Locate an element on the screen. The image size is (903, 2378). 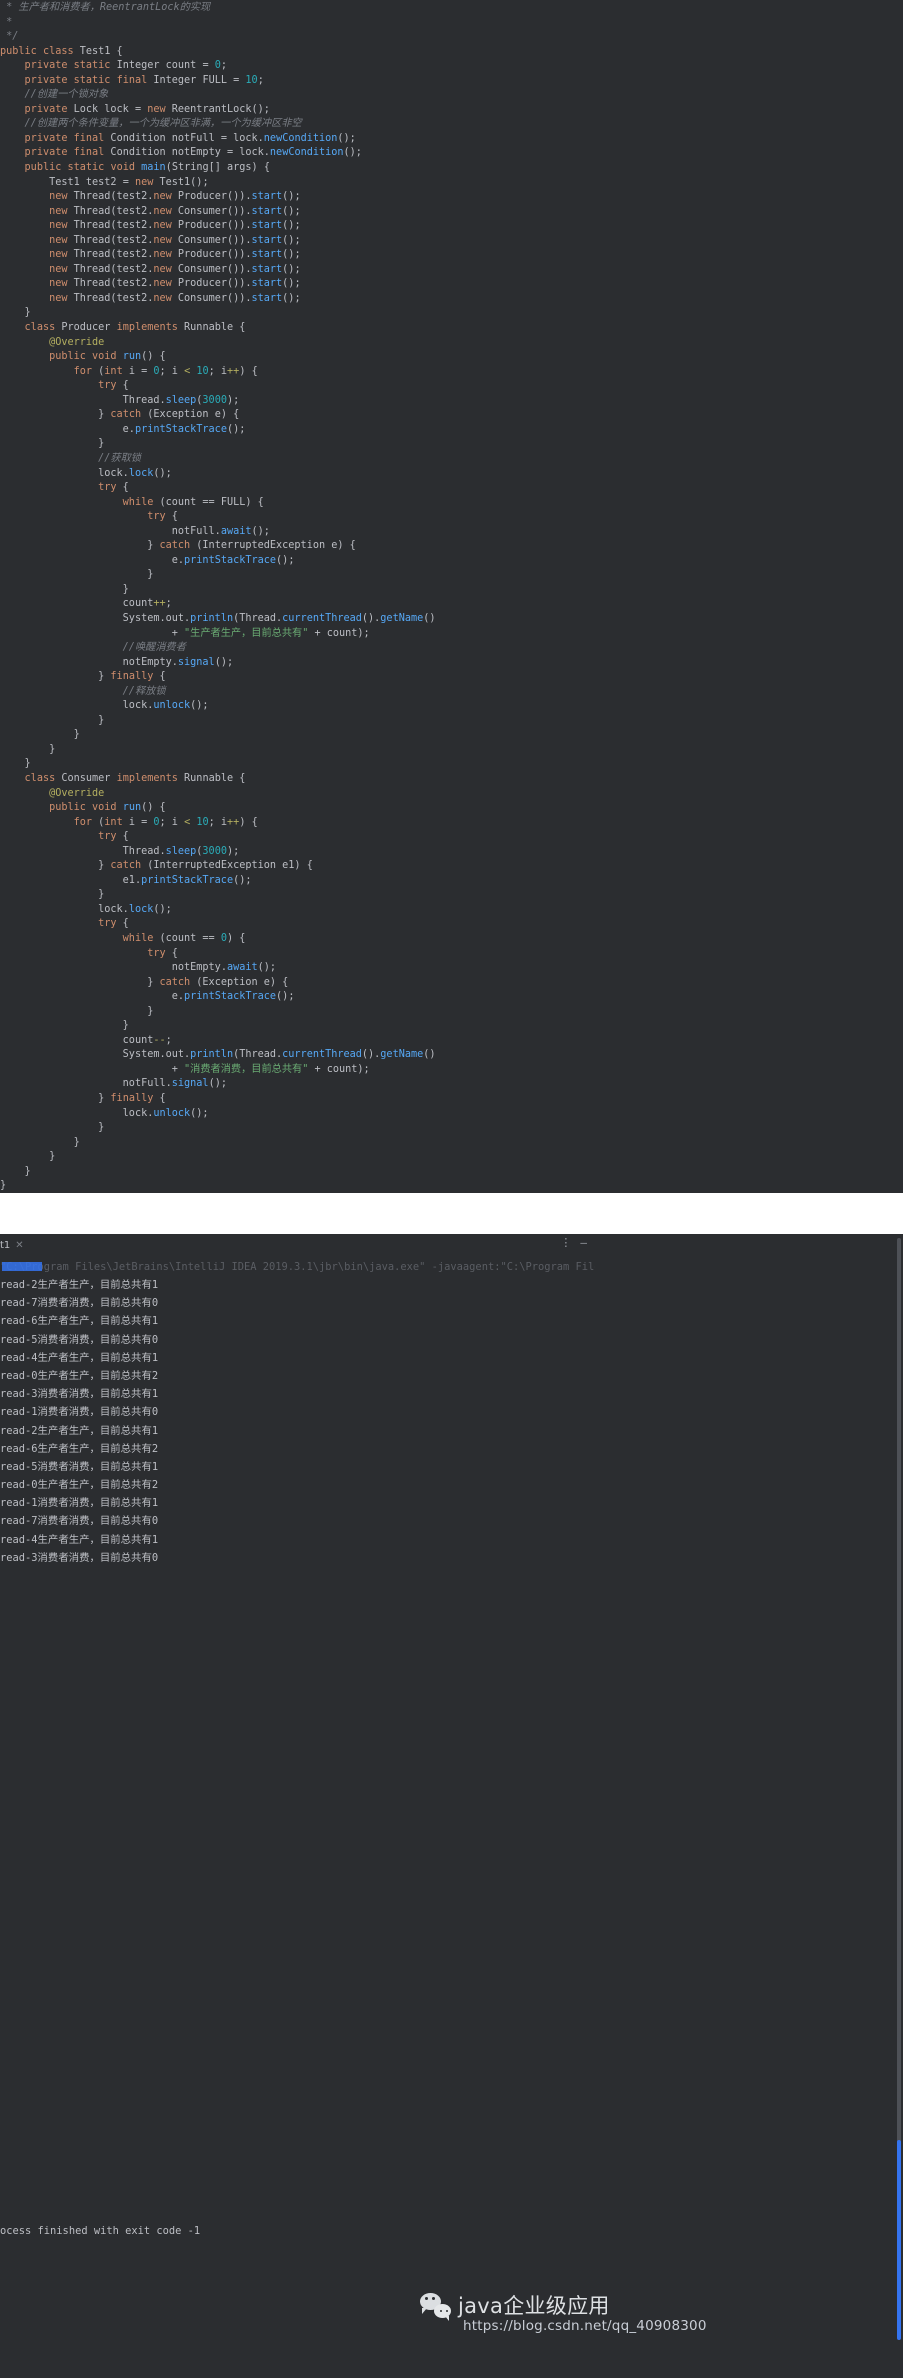
code-token: (). is located at coordinates (371, 618).